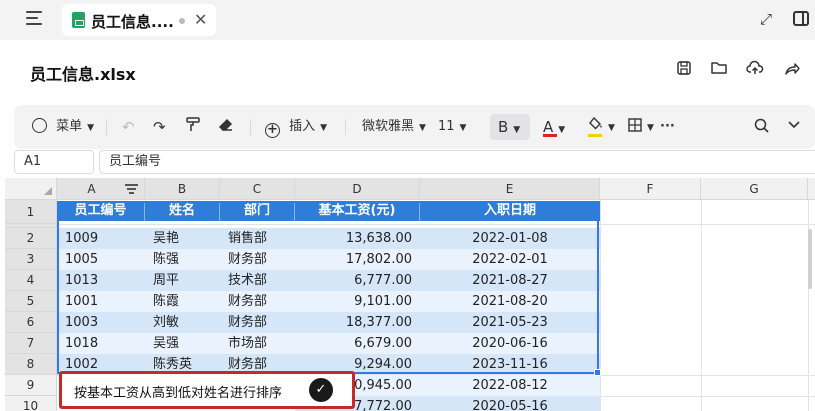  I want to click on file-tab: 员工信息.... ✕, so click(139, 20).